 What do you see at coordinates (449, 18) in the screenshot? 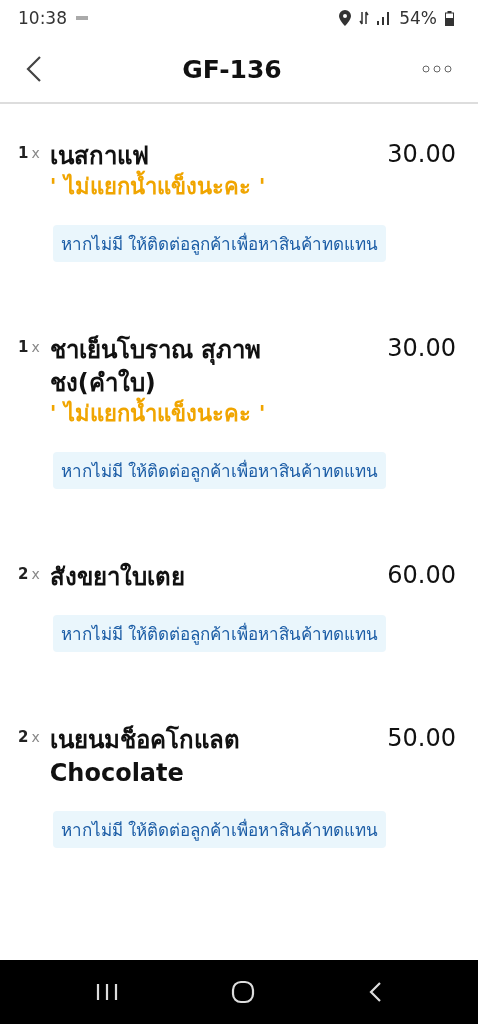
I see `battery-icon` at bounding box center [449, 18].